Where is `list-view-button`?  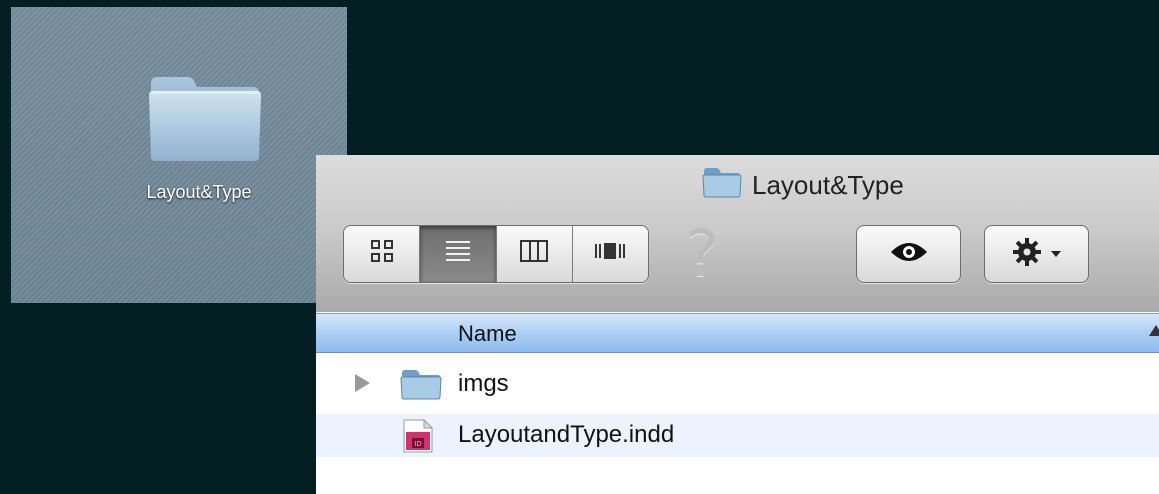 list-view-button is located at coordinates (458, 254).